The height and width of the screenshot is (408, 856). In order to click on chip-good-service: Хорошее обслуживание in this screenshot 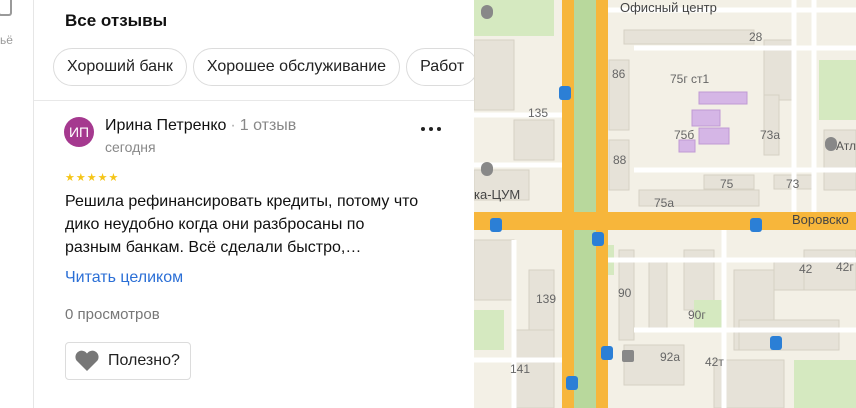, I will do `click(296, 67)`.